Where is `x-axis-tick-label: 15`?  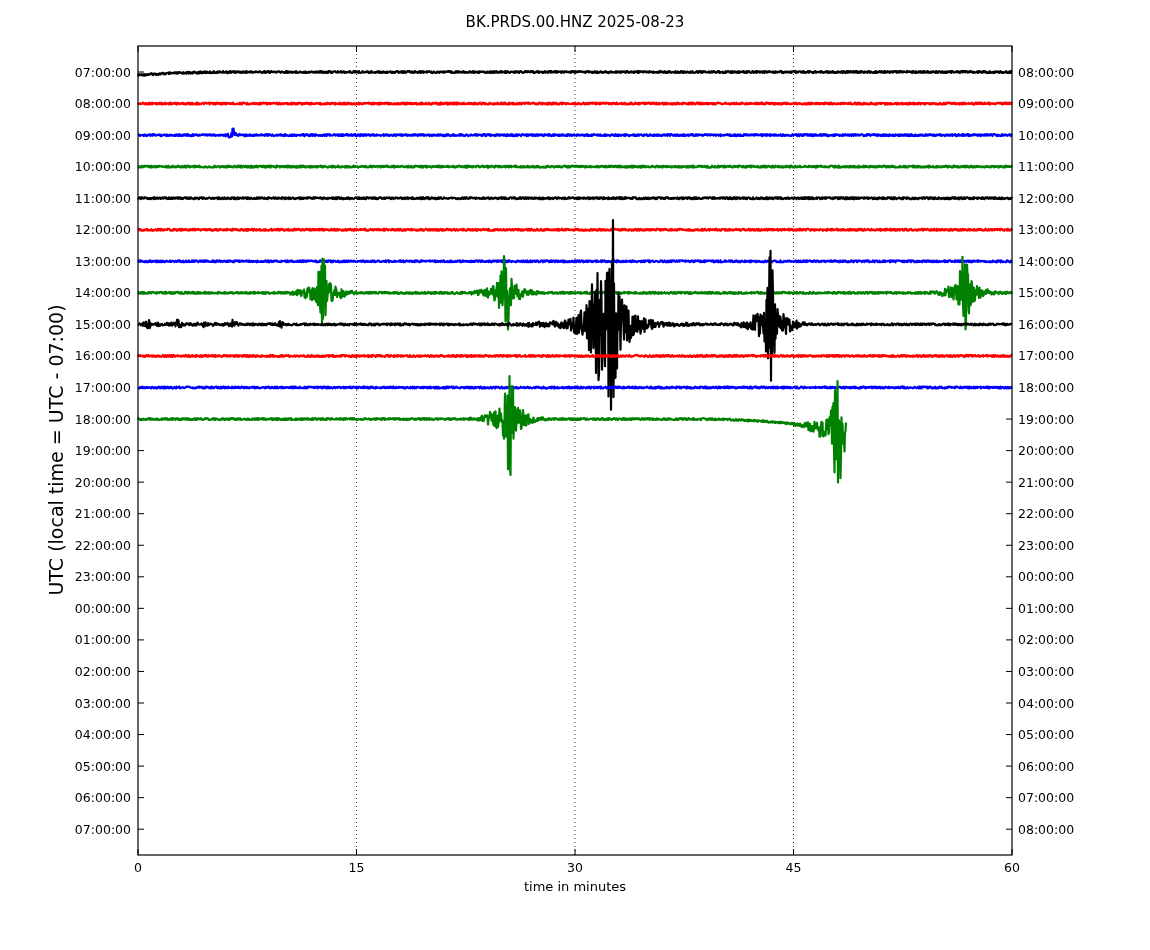 x-axis-tick-label: 15 is located at coordinates (356, 867).